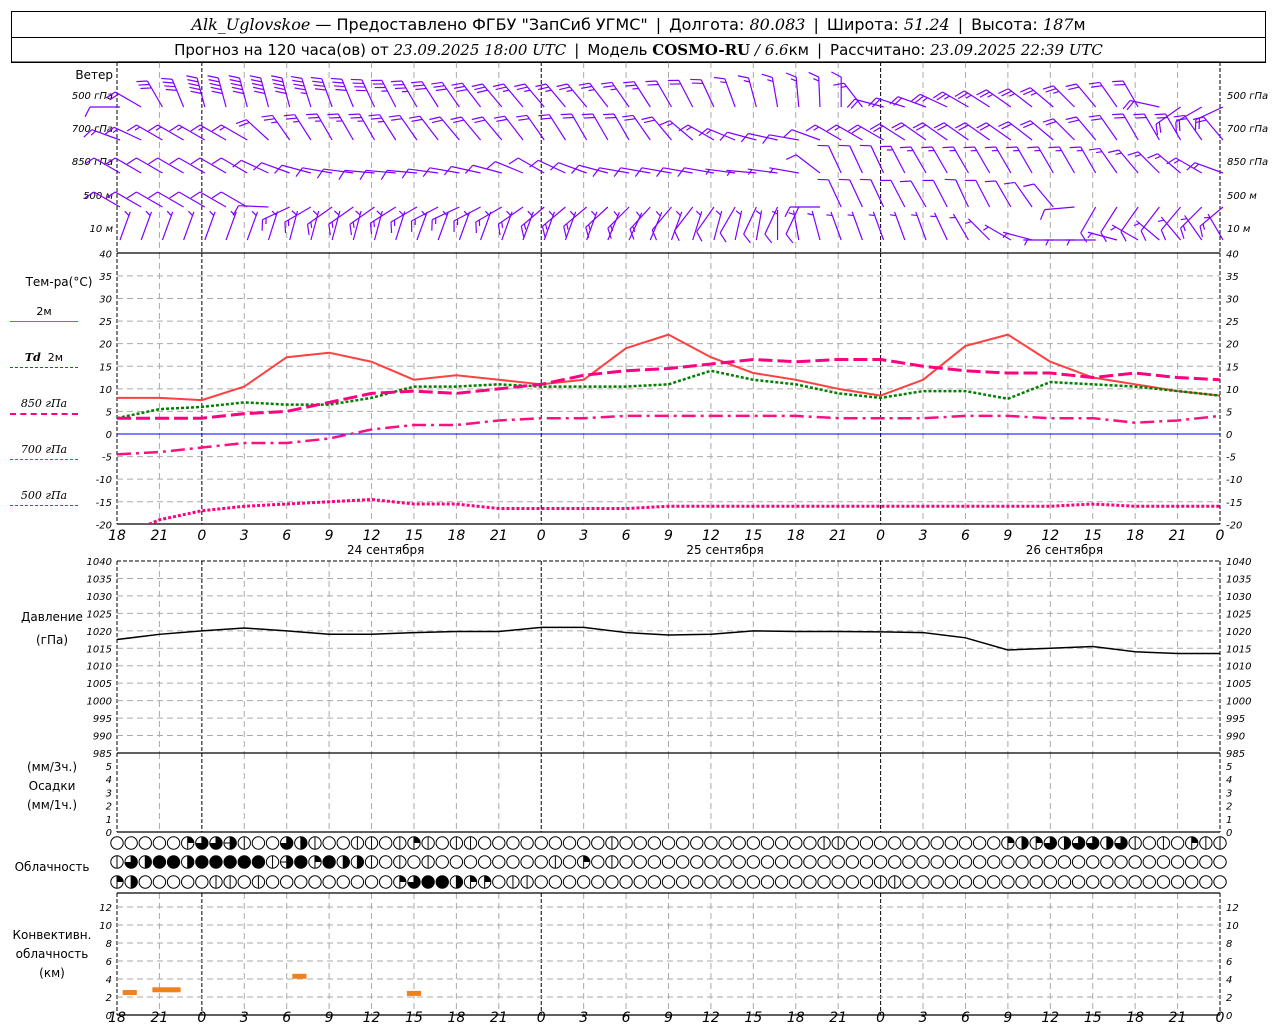 Image resolution: width=1280 pixels, height=1024 pixels. What do you see at coordinates (286, 536) in the screenshot?
I see `time-tick-label: 6` at bounding box center [286, 536].